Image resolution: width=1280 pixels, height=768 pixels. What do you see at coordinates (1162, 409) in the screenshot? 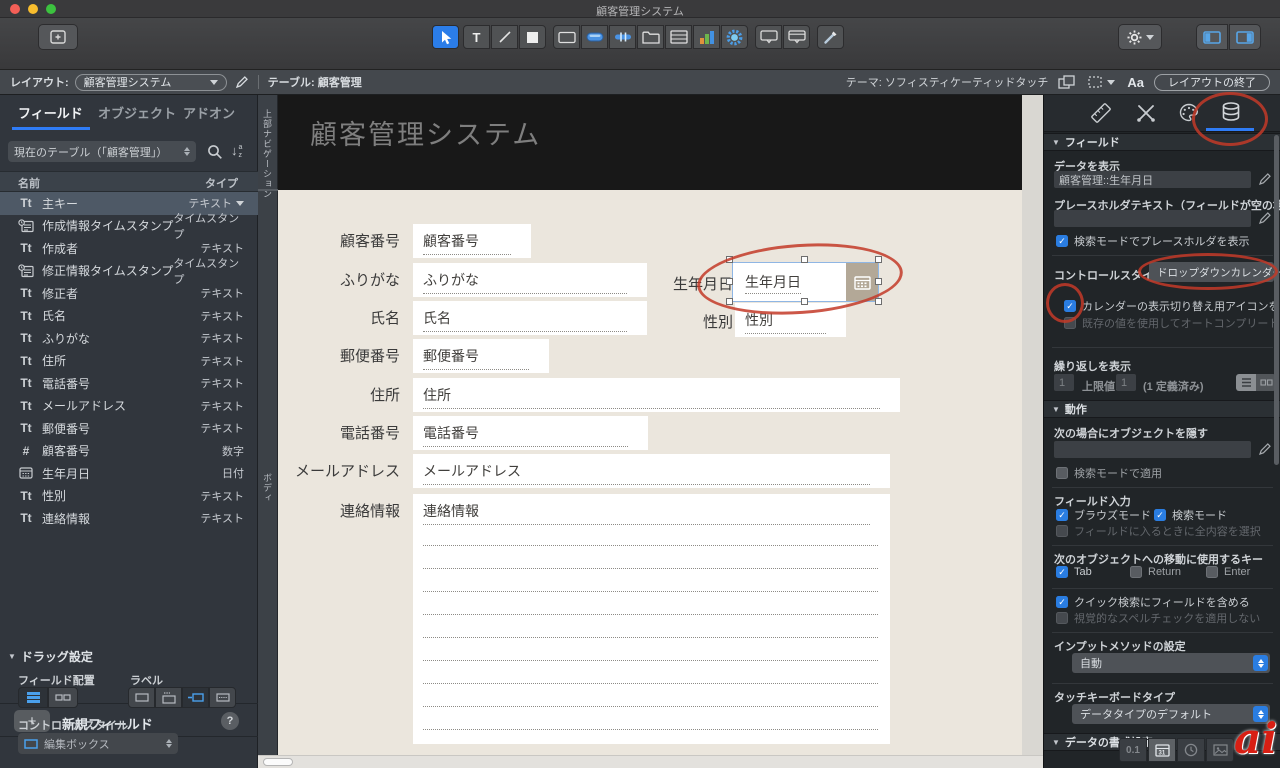
I see `behavior-section-header: ▼ 動作` at bounding box center [1162, 409].